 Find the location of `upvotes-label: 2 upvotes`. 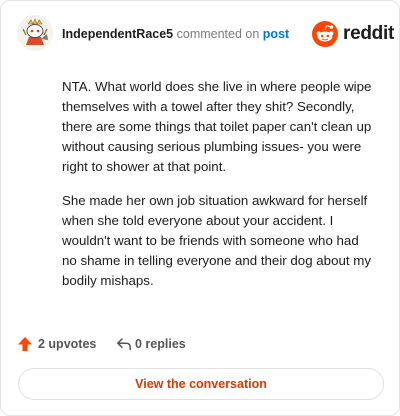

upvotes-label: 2 upvotes is located at coordinates (67, 344).